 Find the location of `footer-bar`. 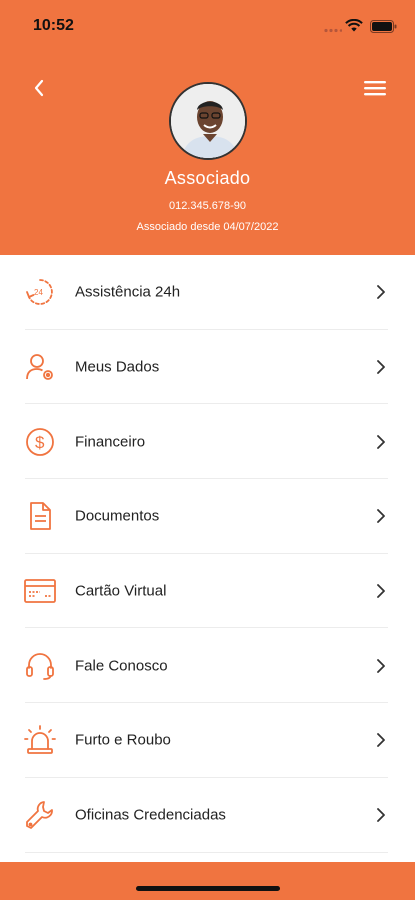

footer-bar is located at coordinates (207, 881).